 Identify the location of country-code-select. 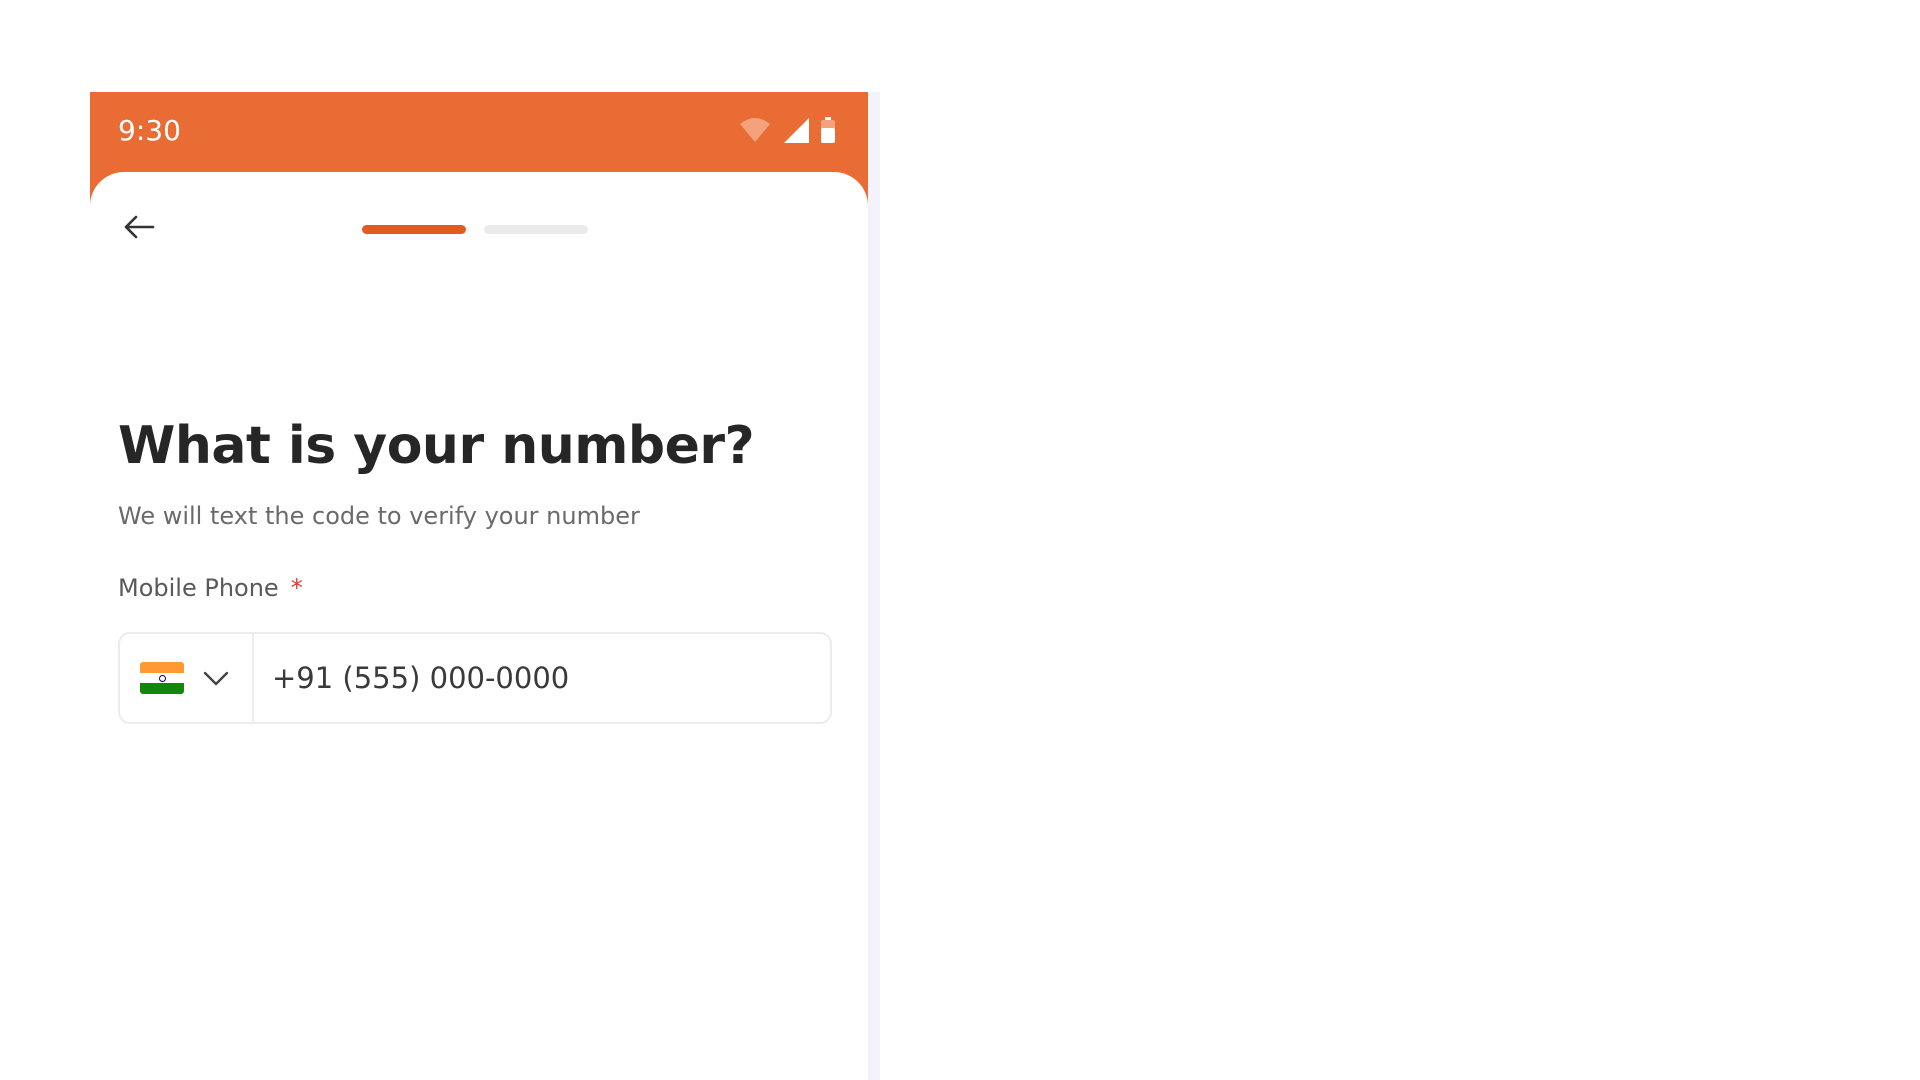
(187, 678).